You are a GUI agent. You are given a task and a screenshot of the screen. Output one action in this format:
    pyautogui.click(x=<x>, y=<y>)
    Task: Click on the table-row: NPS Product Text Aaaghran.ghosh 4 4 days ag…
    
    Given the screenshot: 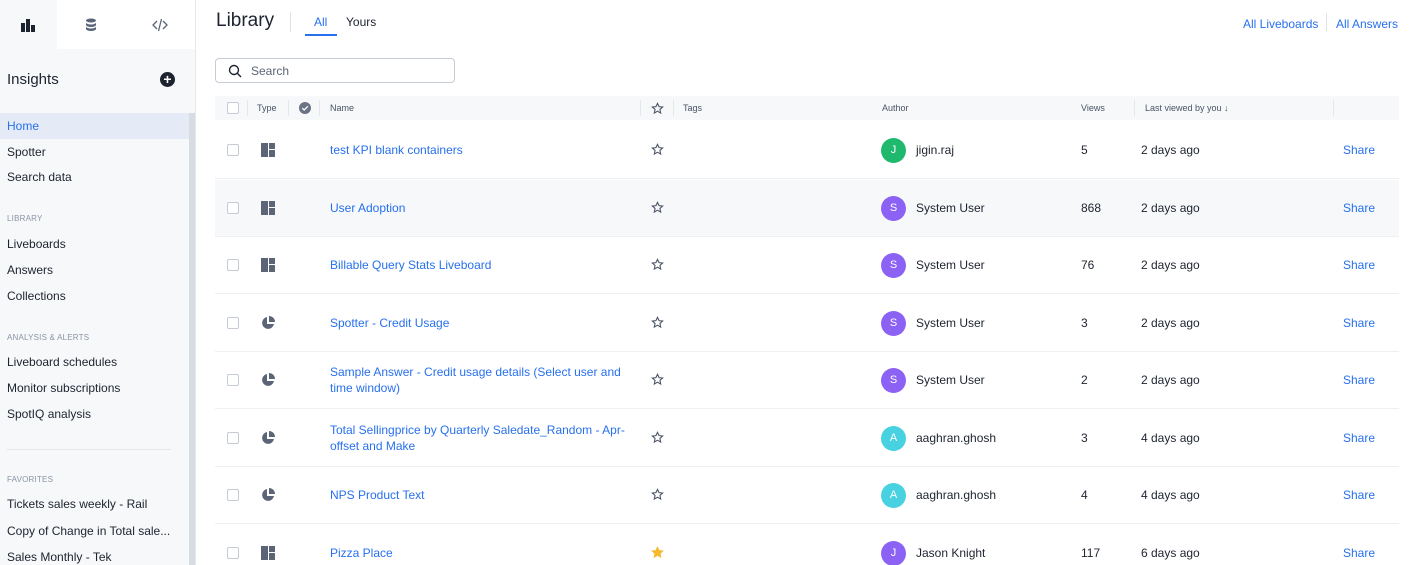 What is the action you would take?
    pyautogui.click(x=807, y=495)
    